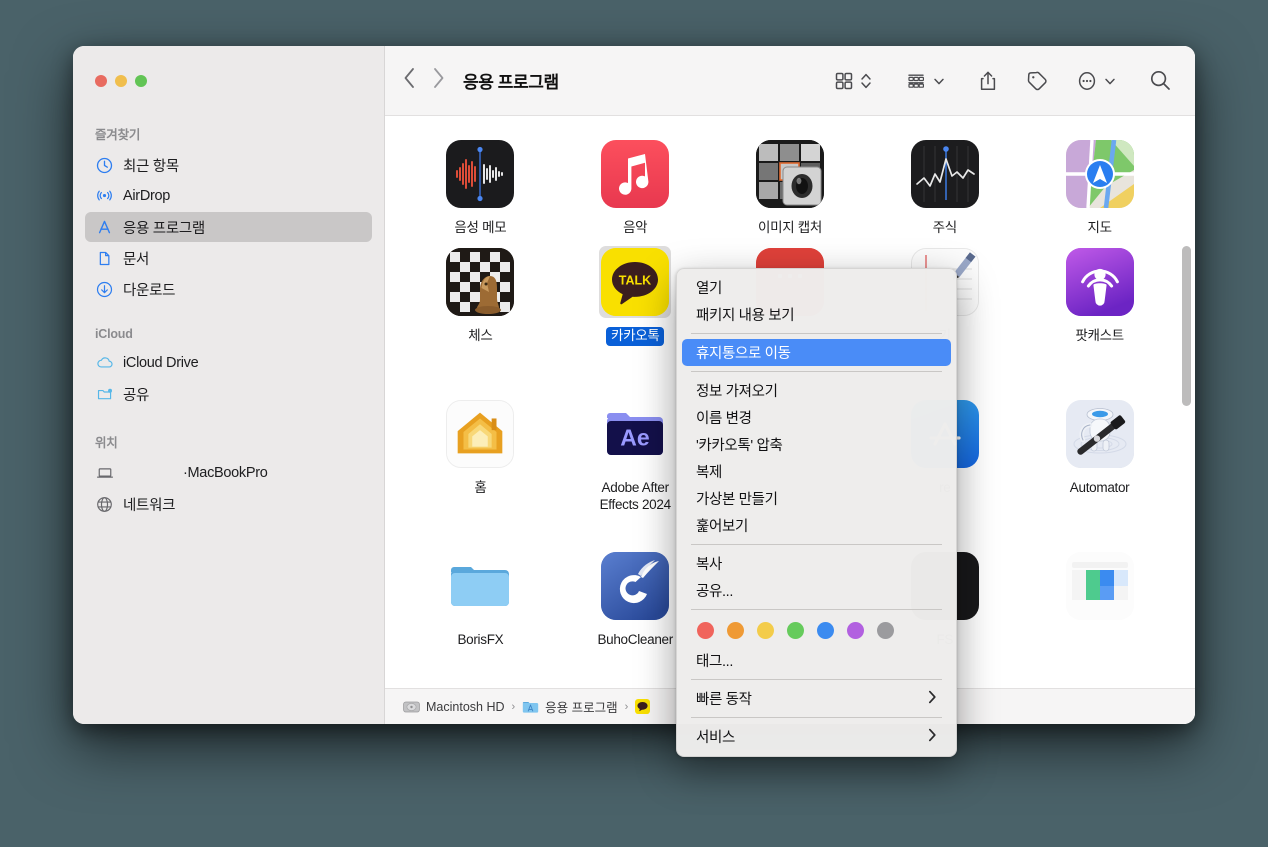 Image resolution: width=1268 pixels, height=847 pixels. What do you see at coordinates (816, 698) in the screenshot?
I see `menu-item-quick-actions: 빠른 동작` at bounding box center [816, 698].